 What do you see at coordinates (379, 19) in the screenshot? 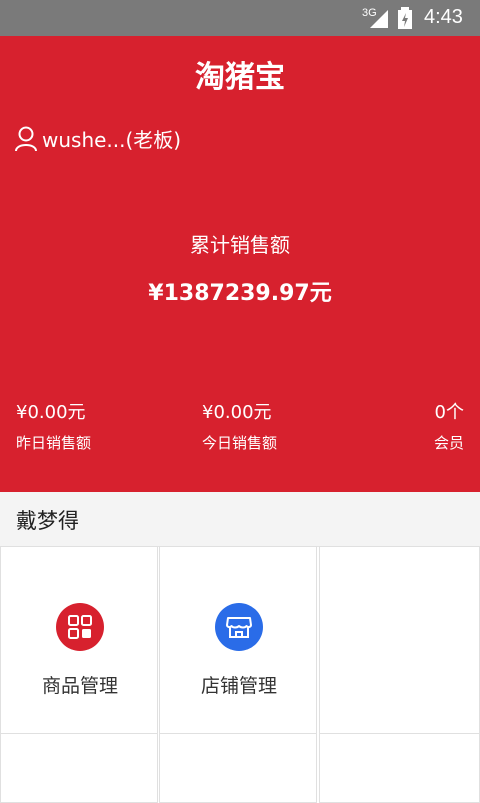
I see `signal-icon` at bounding box center [379, 19].